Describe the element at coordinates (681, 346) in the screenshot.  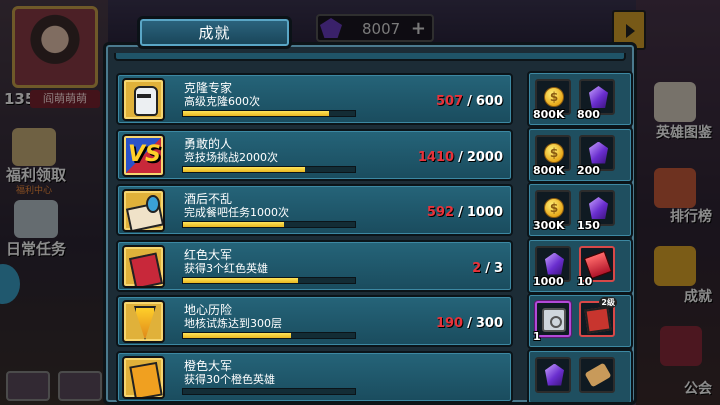
I see `guild-icon` at that location.